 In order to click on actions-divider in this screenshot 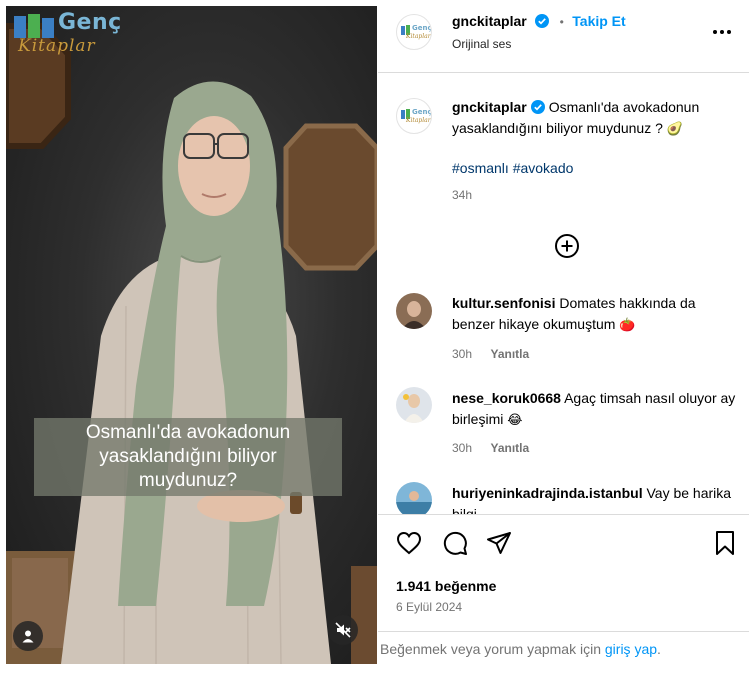, I will do `click(563, 514)`.